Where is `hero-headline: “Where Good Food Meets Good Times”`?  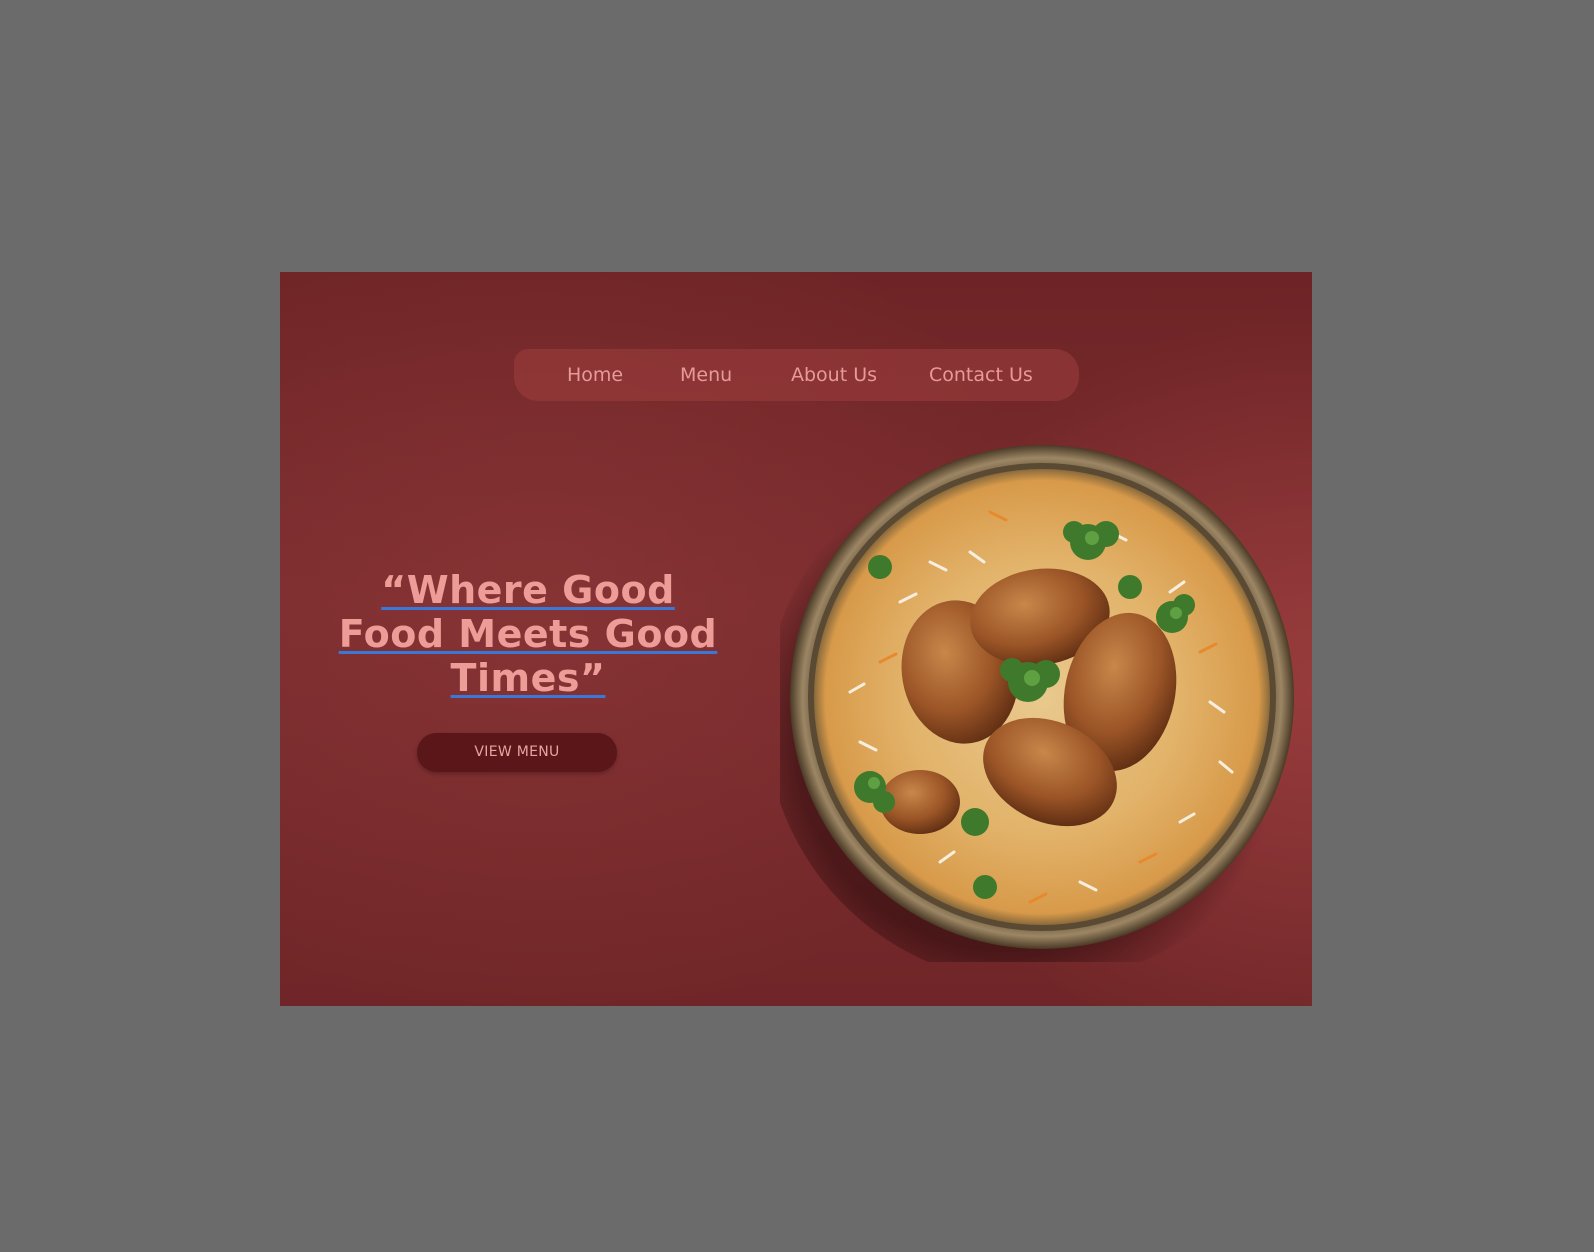 hero-headline: “Where Good Food Meets Good Times” is located at coordinates (528, 634).